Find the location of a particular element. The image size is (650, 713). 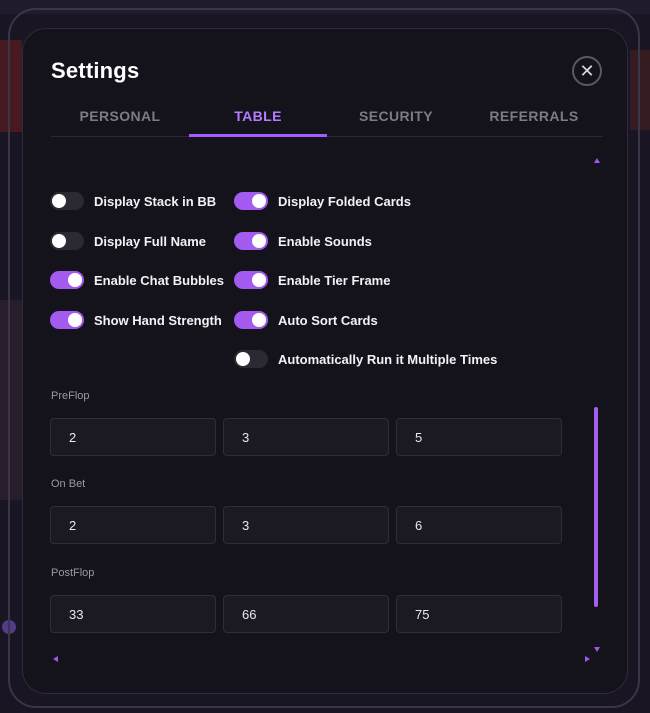

toggle-row-show-hand-strength: Show Hand Strength is located at coordinates (136, 320).